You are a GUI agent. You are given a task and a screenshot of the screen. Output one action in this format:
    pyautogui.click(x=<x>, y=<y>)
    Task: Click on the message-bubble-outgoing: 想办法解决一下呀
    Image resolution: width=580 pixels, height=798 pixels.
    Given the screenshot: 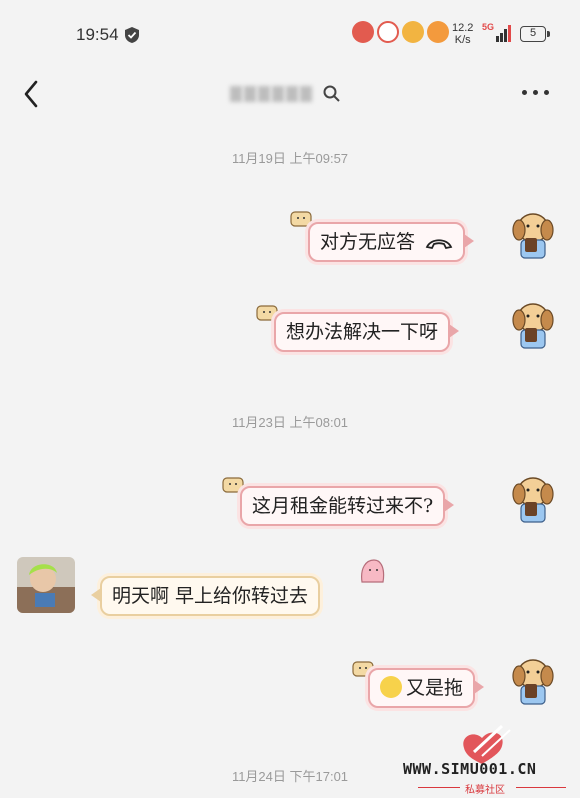 What is the action you would take?
    pyautogui.click(x=367, y=332)
    